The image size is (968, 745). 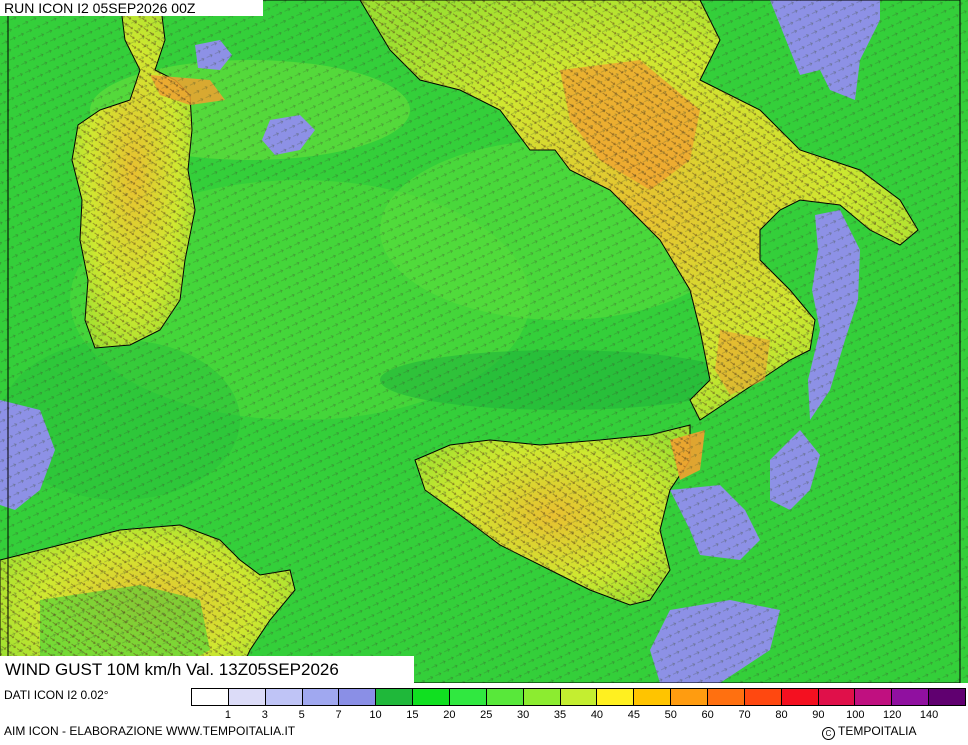 I want to click on legend-tick-label: 15, so click(x=412, y=715).